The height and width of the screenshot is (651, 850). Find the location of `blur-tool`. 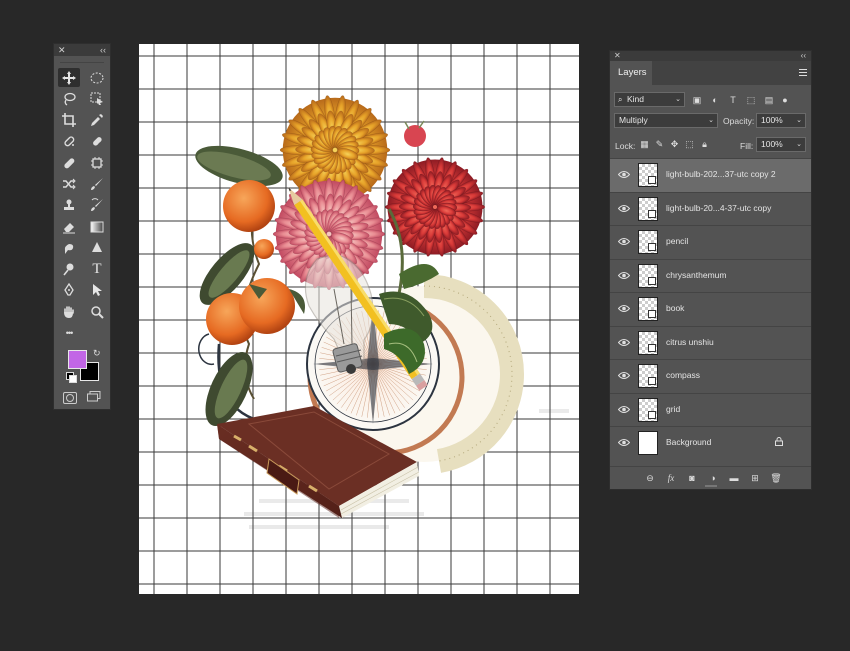

blur-tool is located at coordinates (97, 247).